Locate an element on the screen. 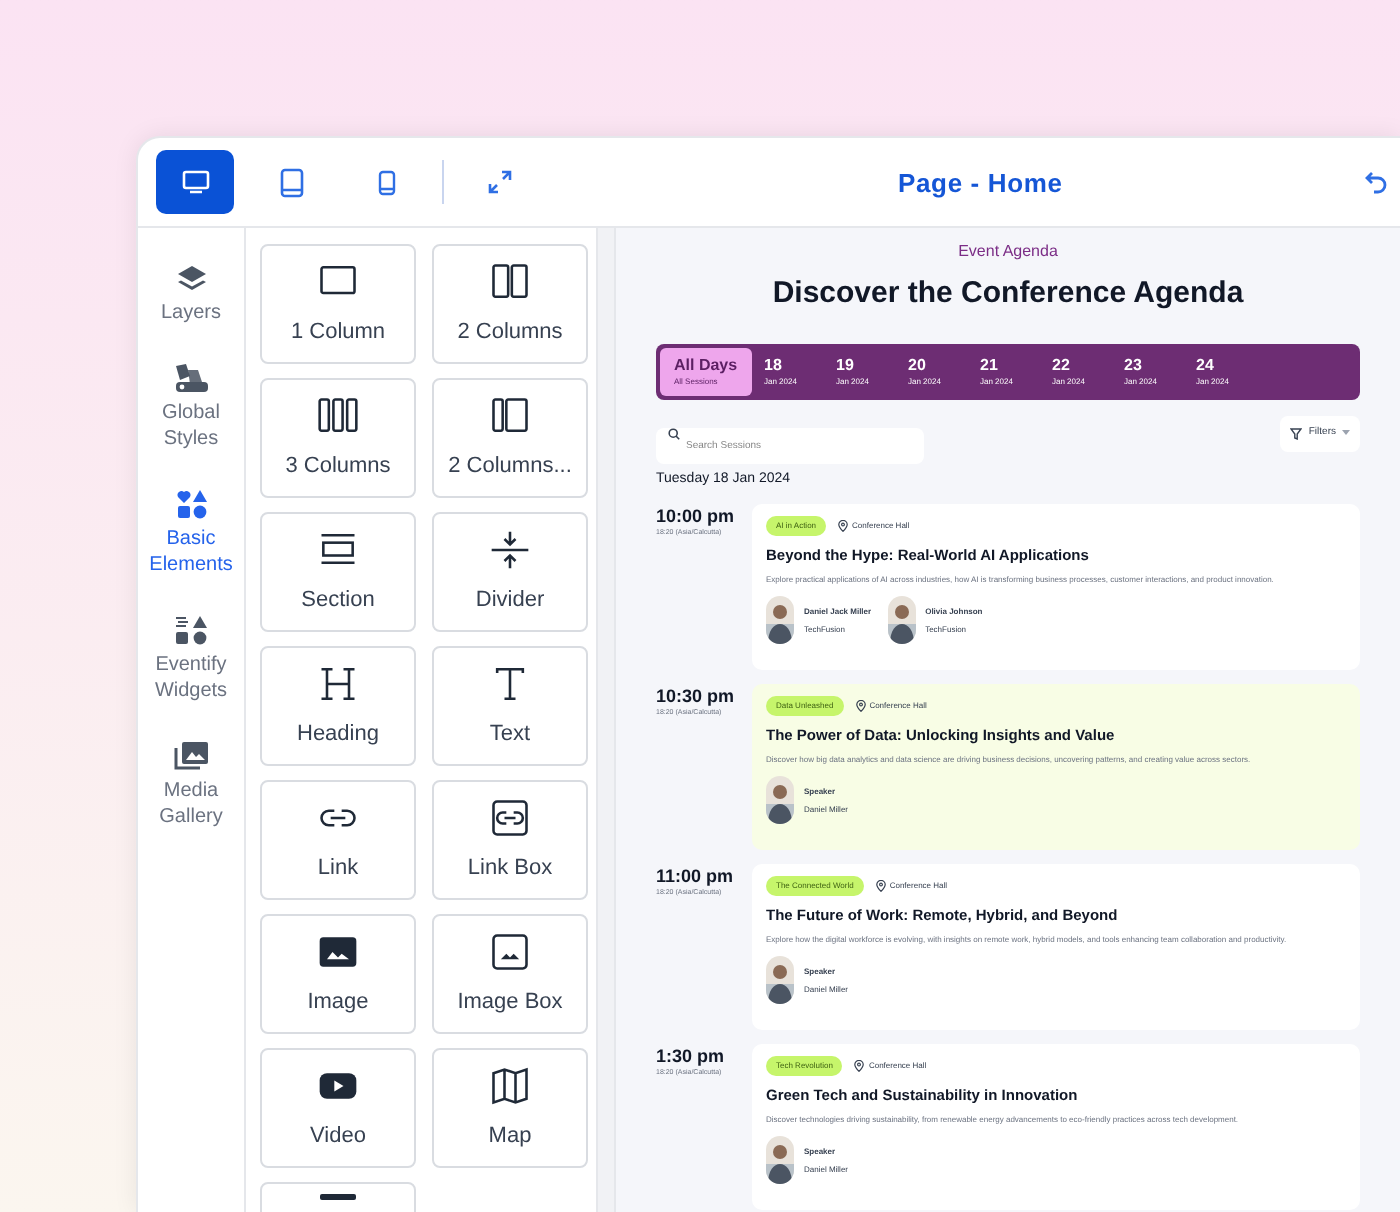  shapes-icon is located at coordinates (191, 504).